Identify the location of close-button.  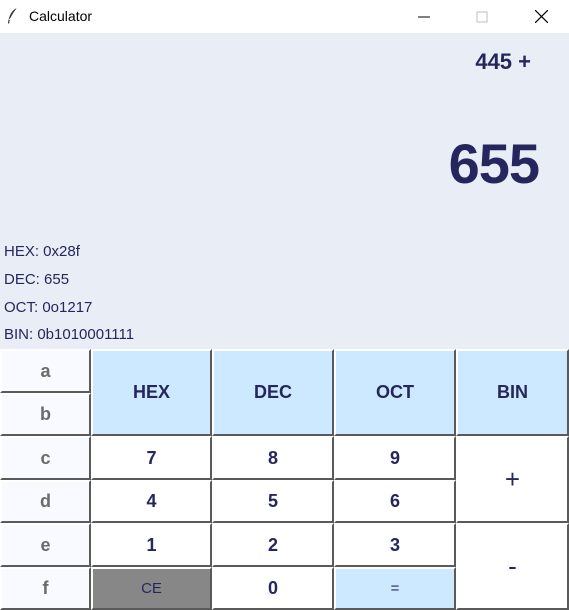
(541, 16).